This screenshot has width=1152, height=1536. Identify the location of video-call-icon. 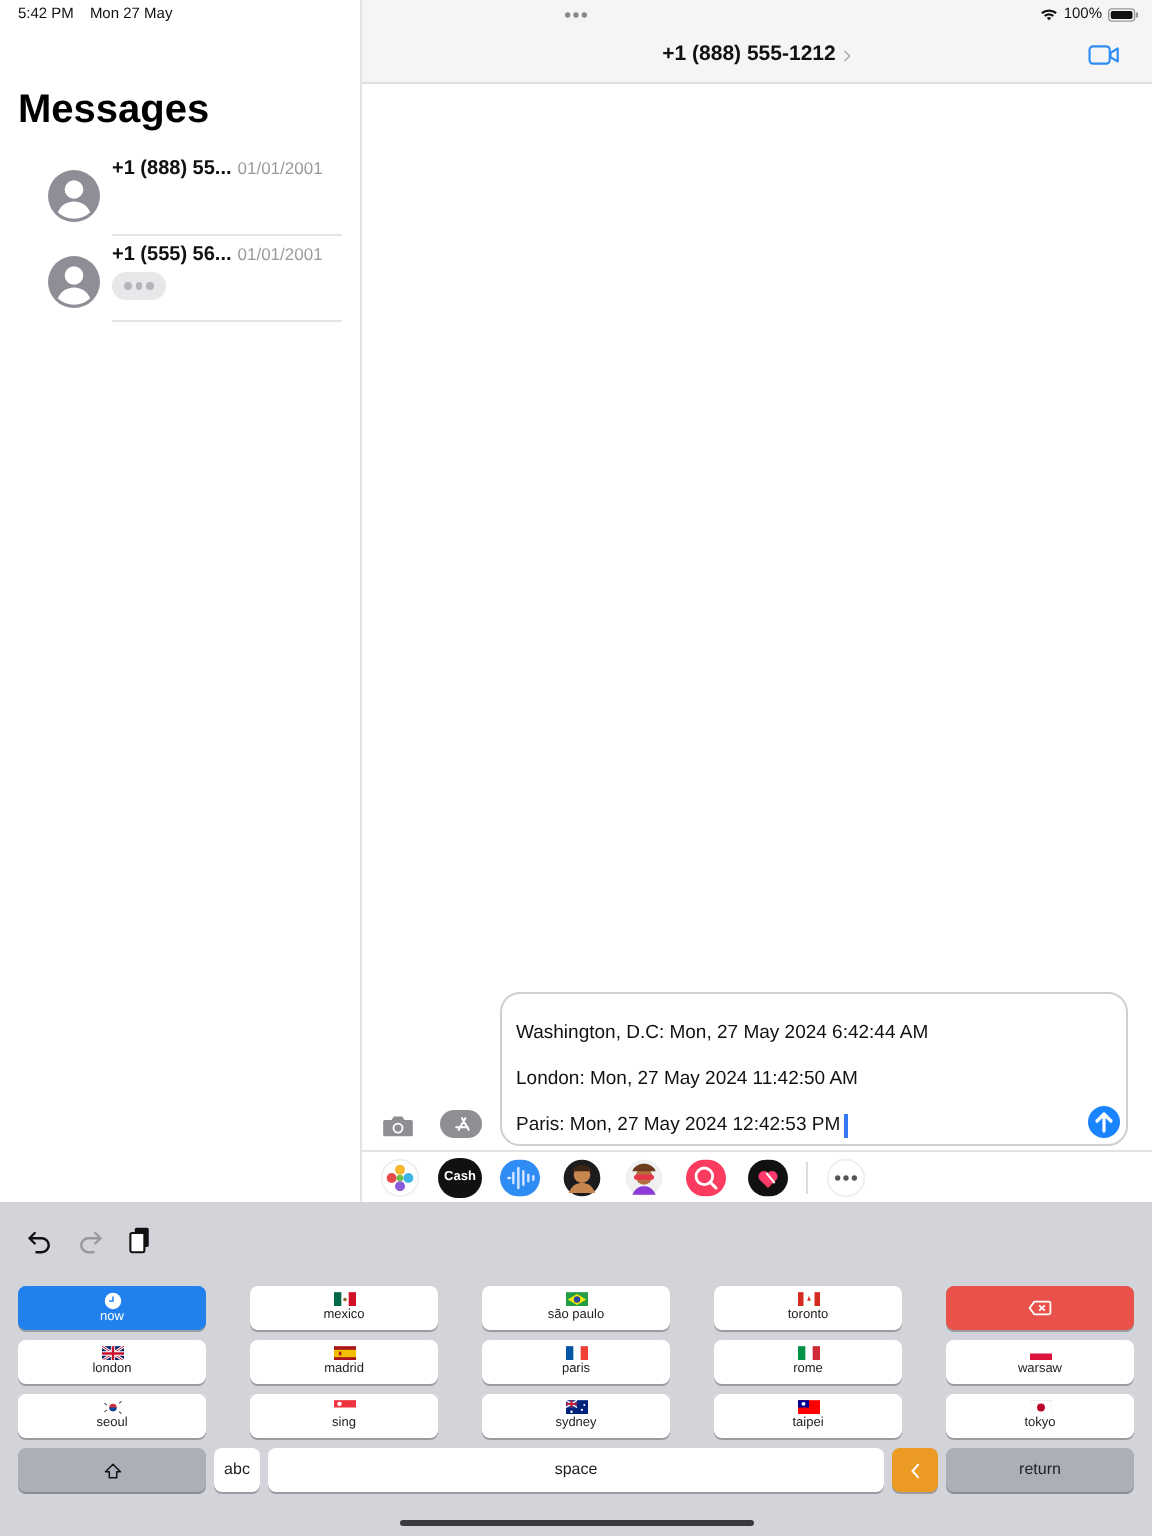
(1104, 55).